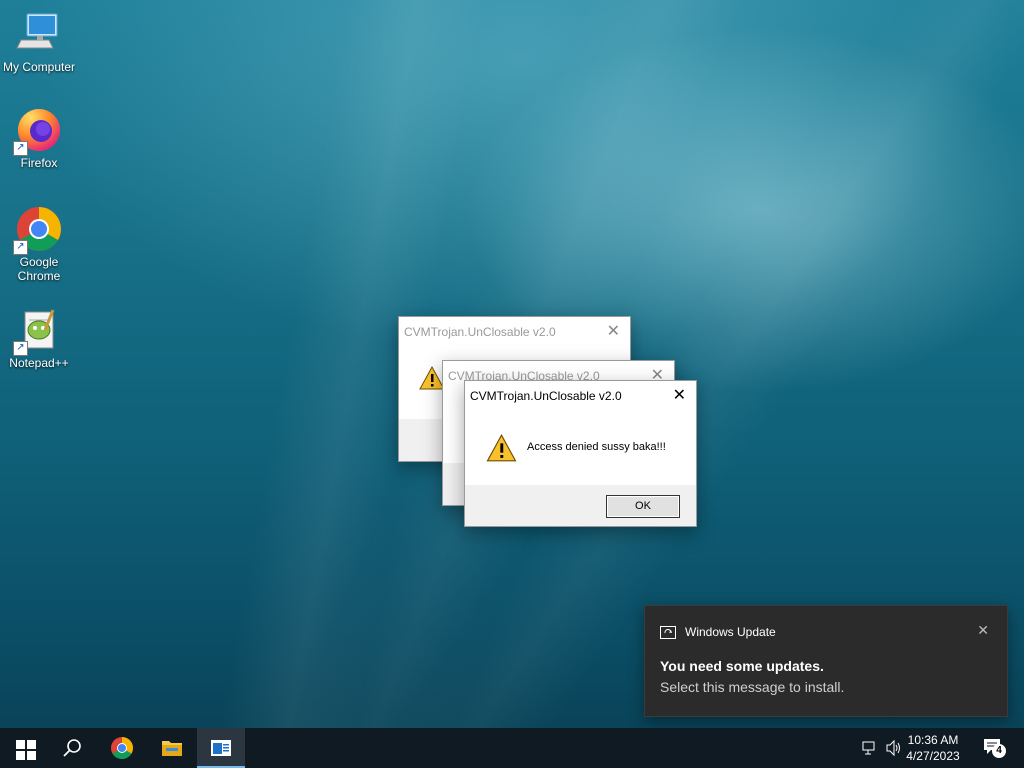  I want to click on taskbar-chrome, so click(122, 748).